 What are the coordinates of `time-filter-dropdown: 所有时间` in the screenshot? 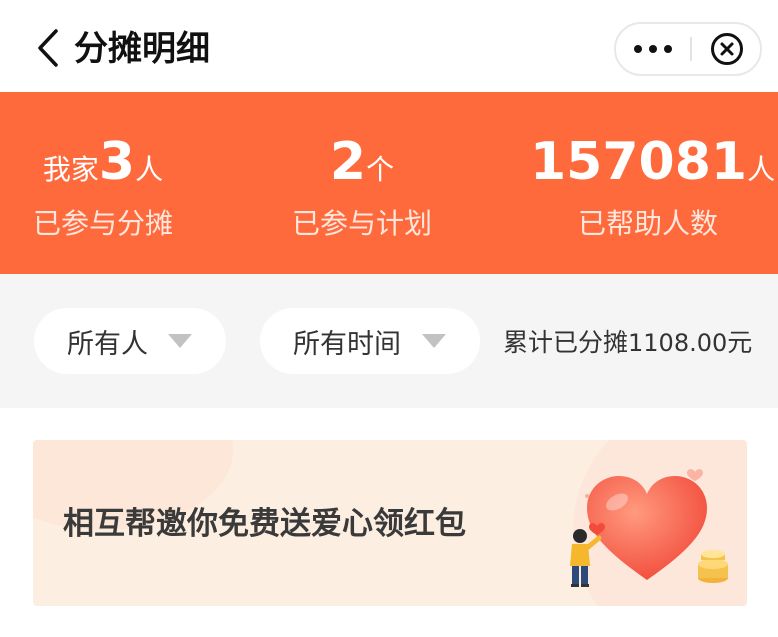 It's located at (370, 341).